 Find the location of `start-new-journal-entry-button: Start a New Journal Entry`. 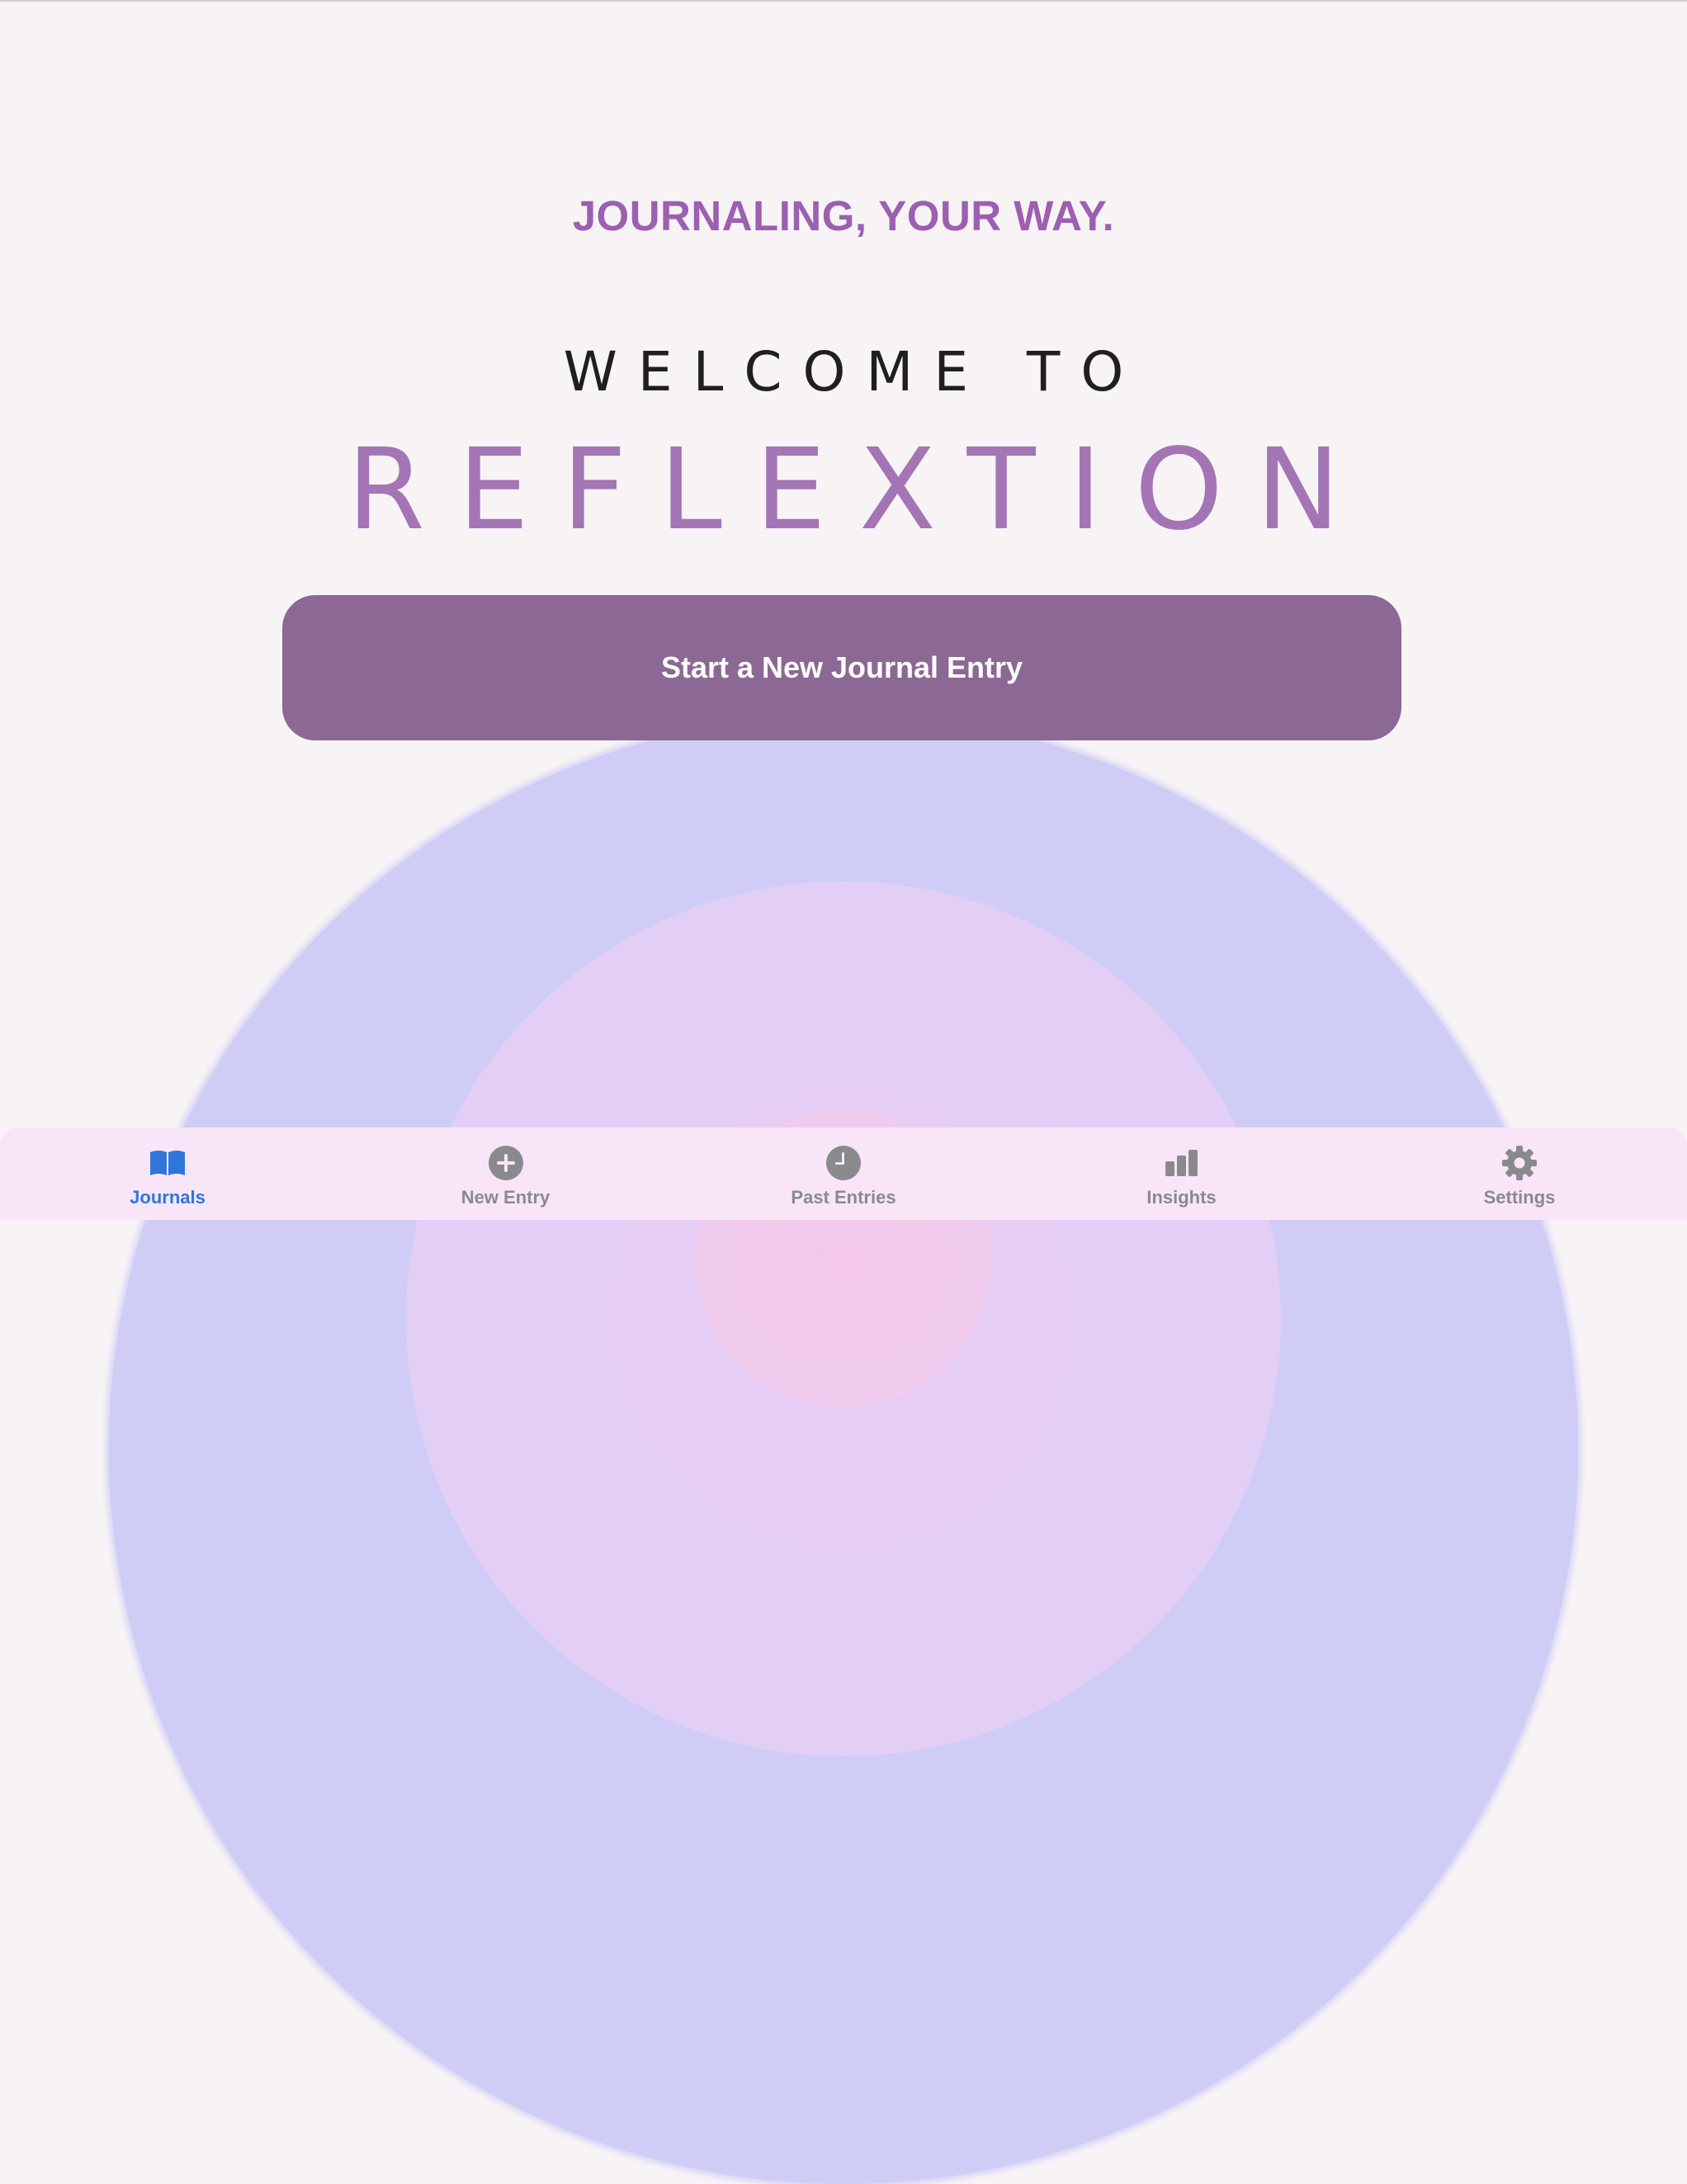

start-new-journal-entry-button: Start a New Journal Entry is located at coordinates (841, 667).